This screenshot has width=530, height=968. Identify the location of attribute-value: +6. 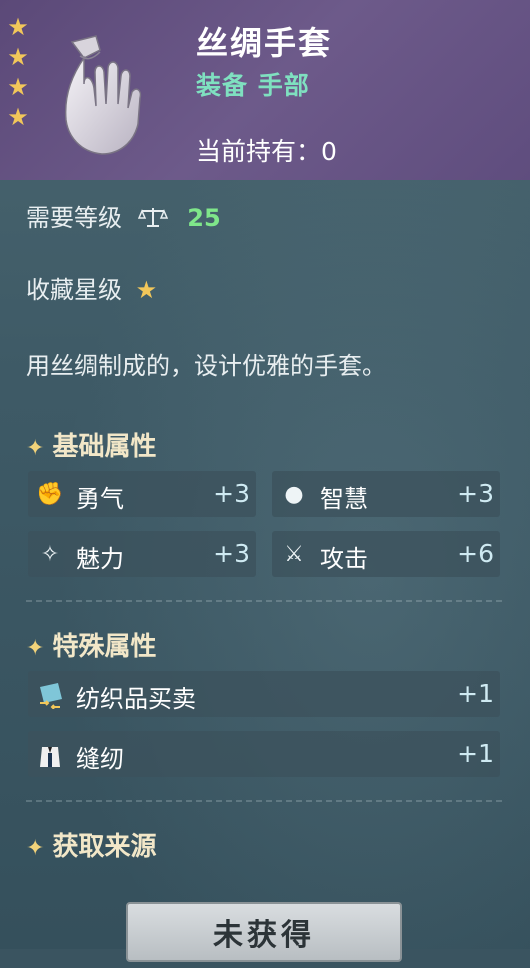
(475, 553).